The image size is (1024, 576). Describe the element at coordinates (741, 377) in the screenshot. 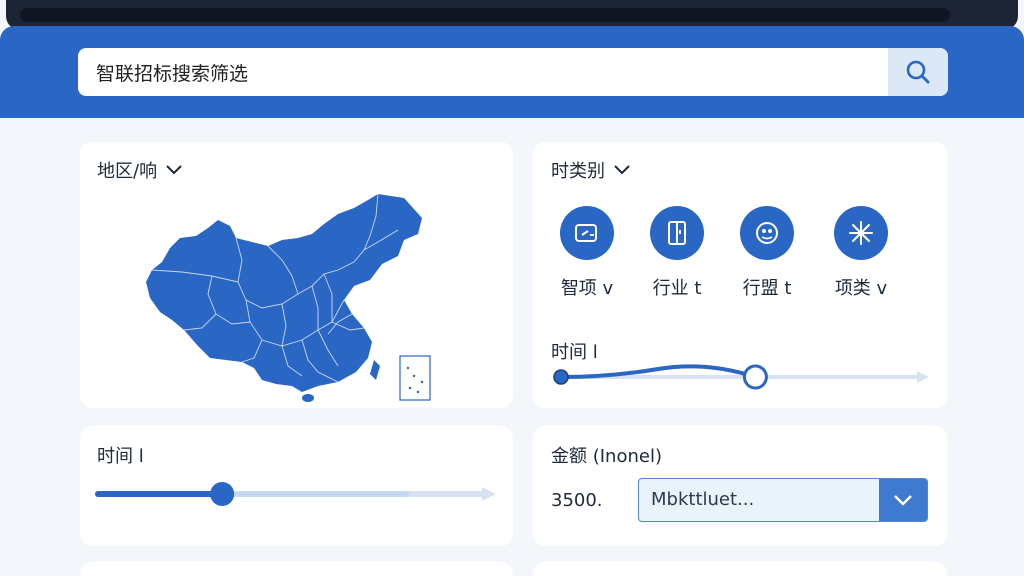

I see `type-time-slider` at that location.